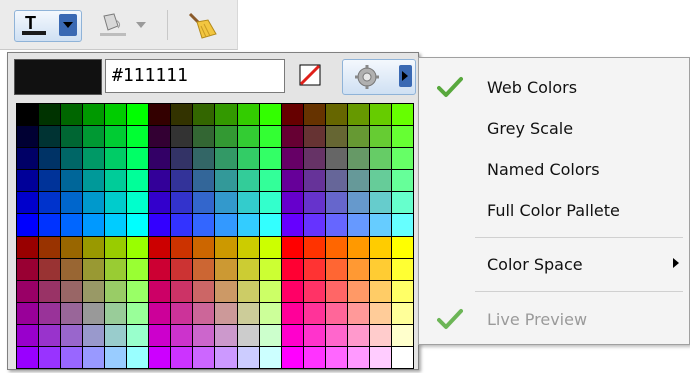 This screenshot has width=690, height=373. What do you see at coordinates (554, 87) in the screenshot?
I see `menu-item-web-colors: Web Colors` at bounding box center [554, 87].